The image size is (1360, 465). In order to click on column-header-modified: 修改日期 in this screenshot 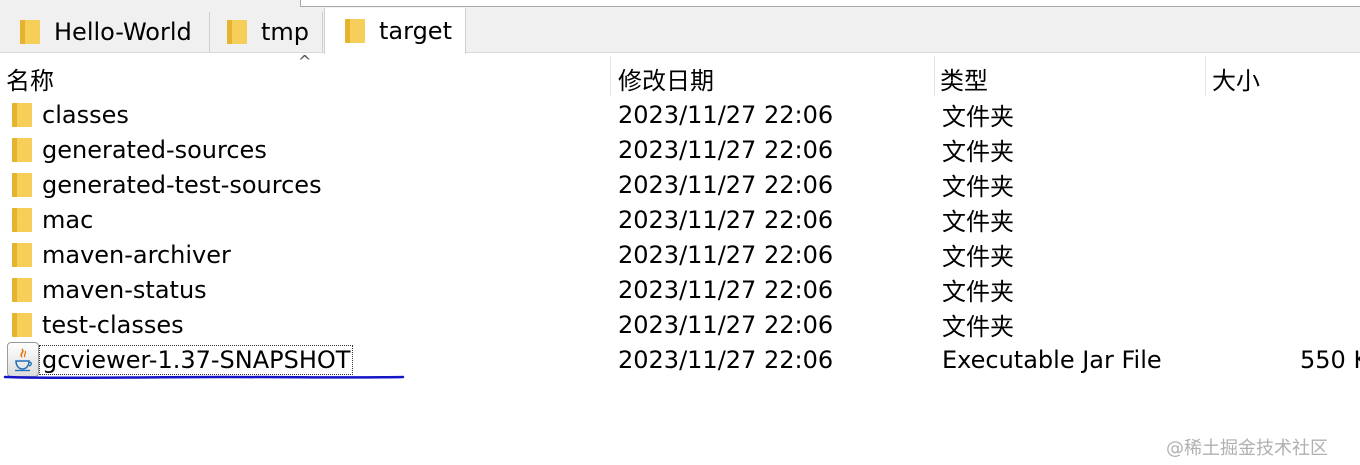, I will do `click(773, 78)`.